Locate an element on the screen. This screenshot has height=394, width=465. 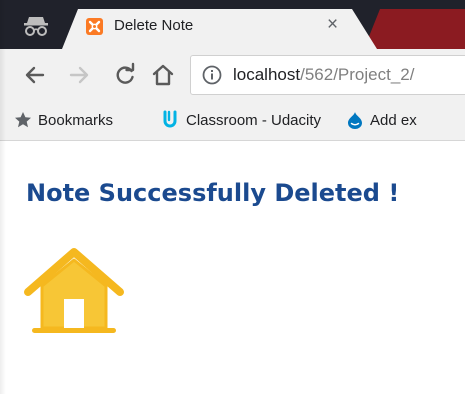
bookmark-add-ex: Add ex is located at coordinates (381, 120).